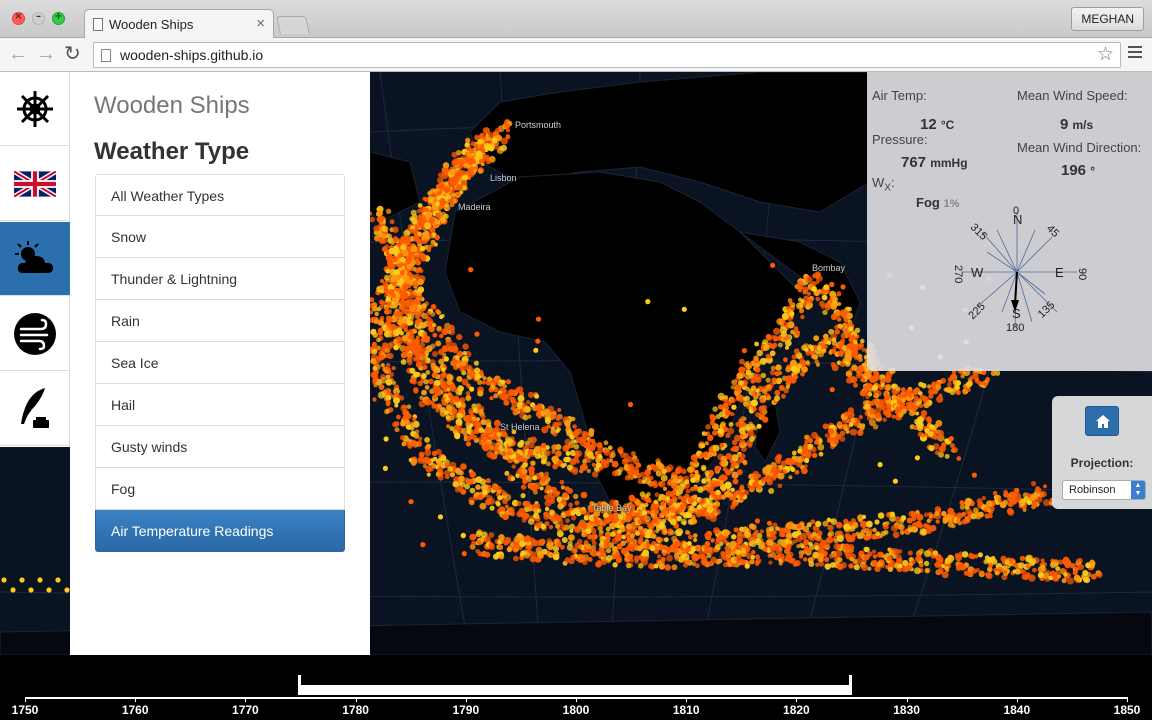 This screenshot has width=1152, height=720. What do you see at coordinates (977, 272) in the screenshot?
I see `compass-w: W` at bounding box center [977, 272].